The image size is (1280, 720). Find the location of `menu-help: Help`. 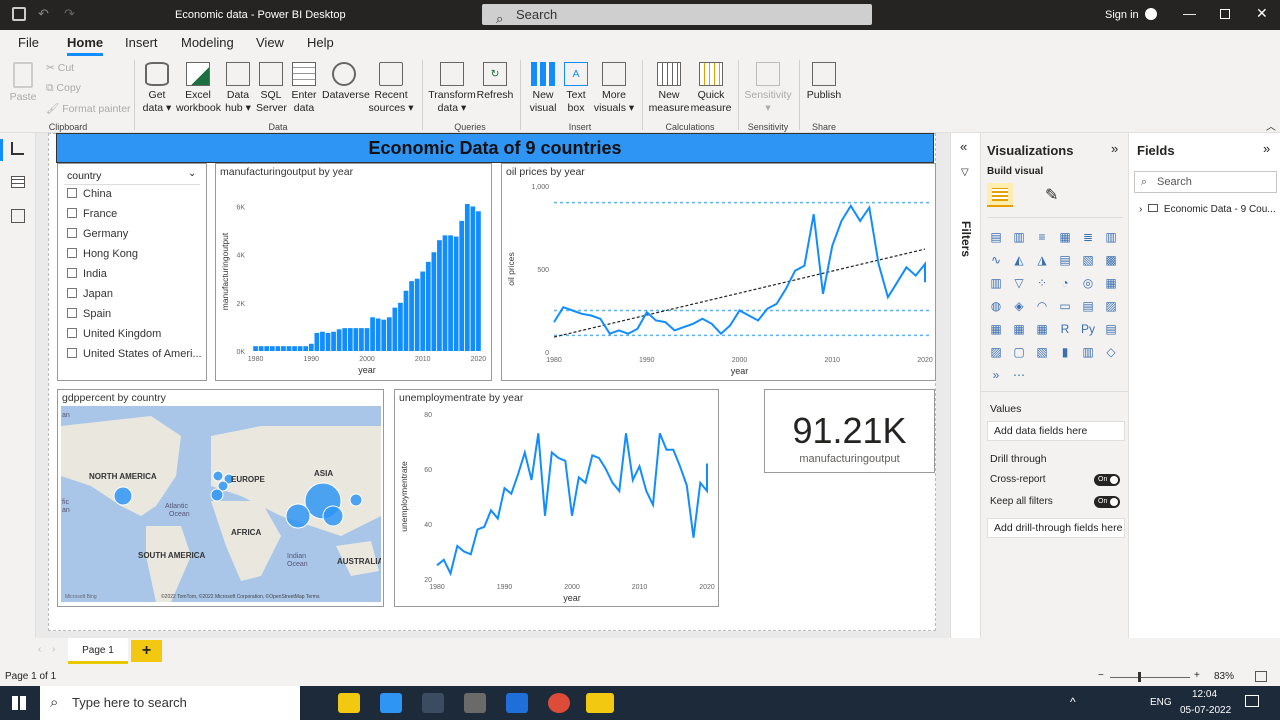

menu-help: Help is located at coordinates (320, 42).